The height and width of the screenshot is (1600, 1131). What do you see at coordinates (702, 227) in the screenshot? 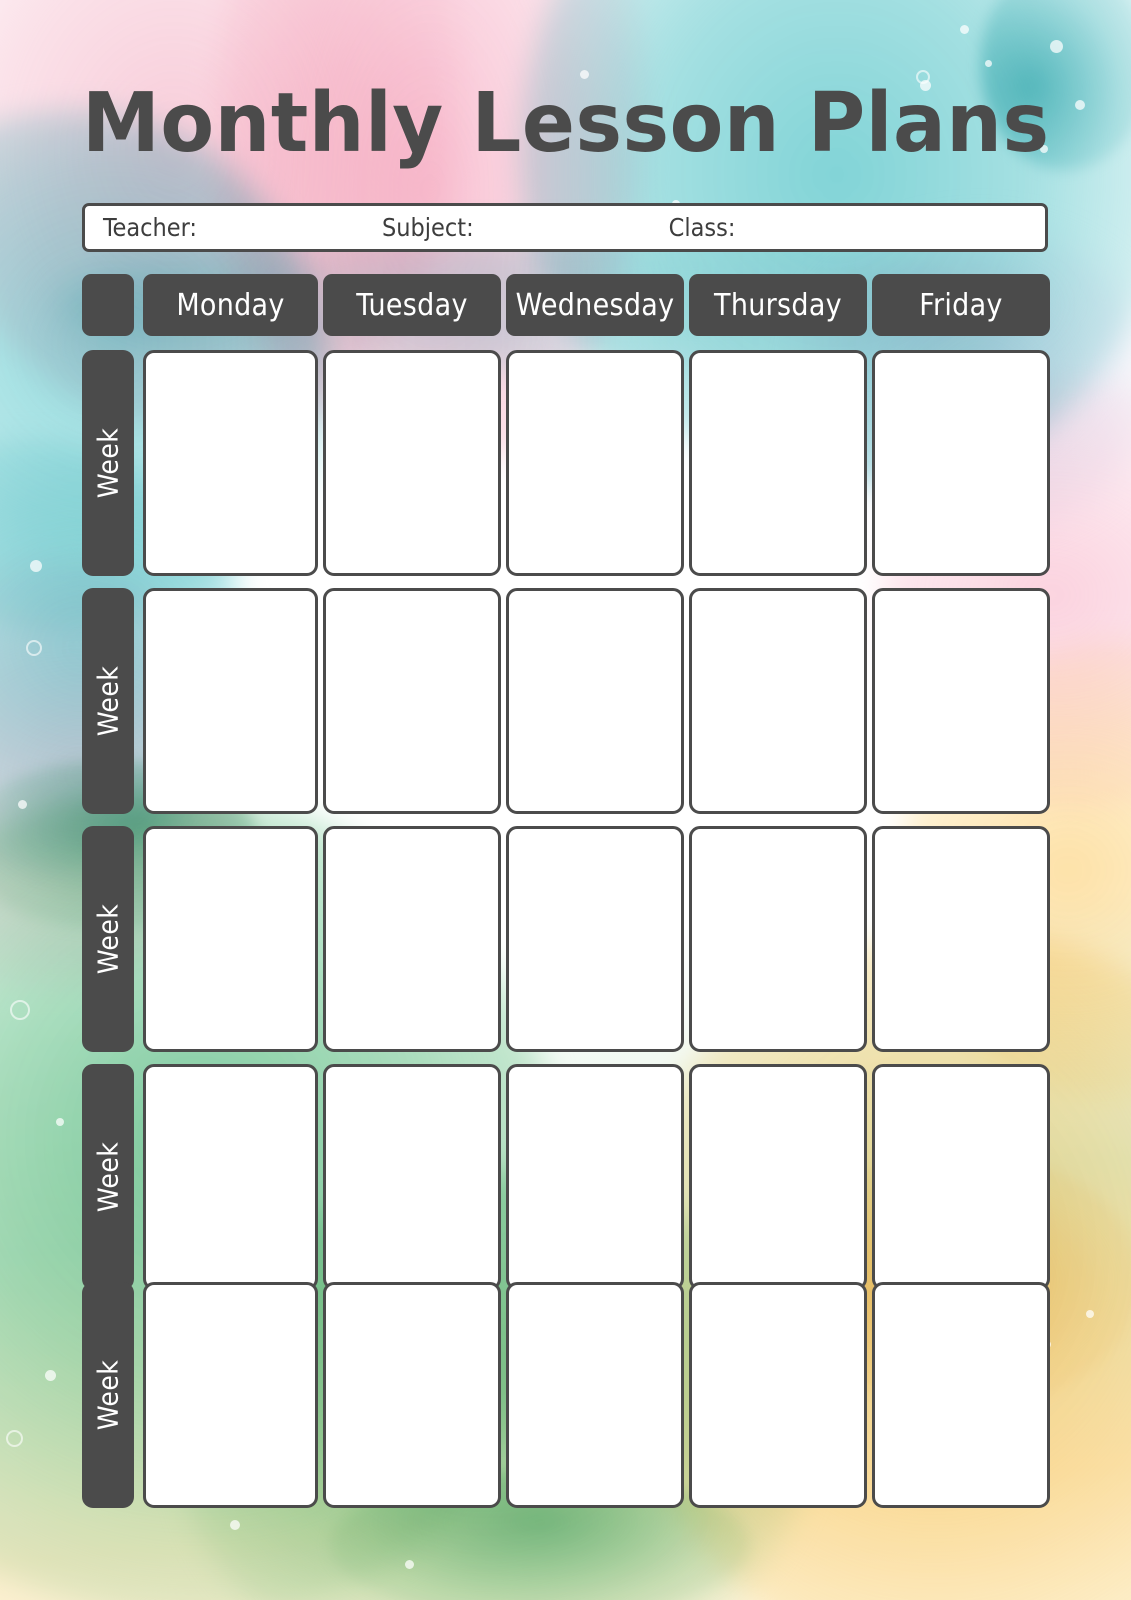
I see `class-label: Class:` at bounding box center [702, 227].